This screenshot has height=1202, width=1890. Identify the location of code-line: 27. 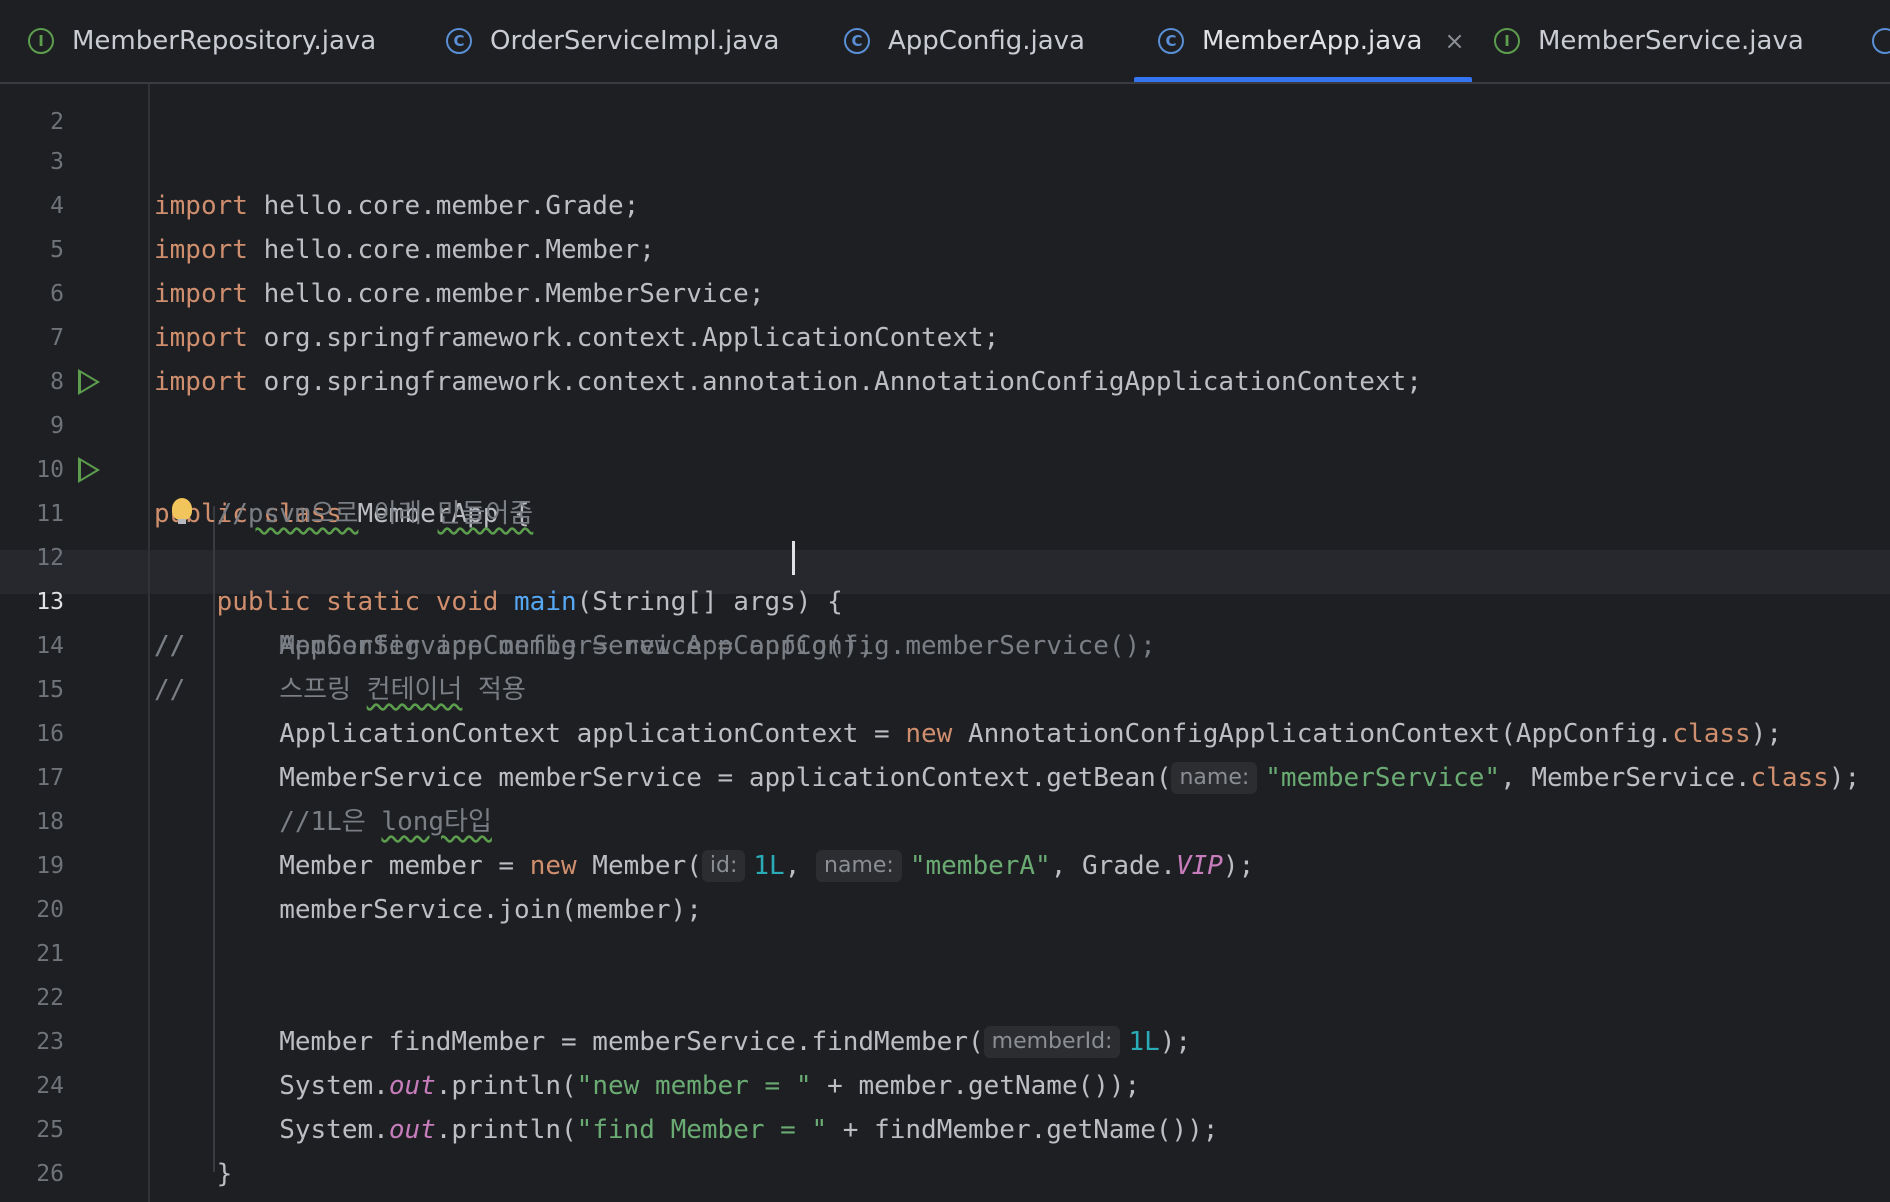
(945, 1174).